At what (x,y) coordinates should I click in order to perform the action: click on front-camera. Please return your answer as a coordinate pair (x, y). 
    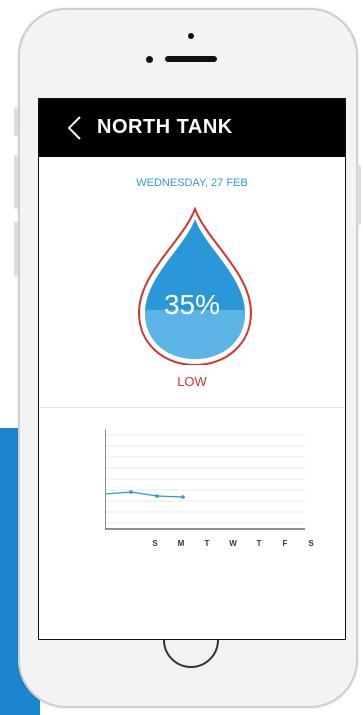
    Looking at the image, I should click on (191, 36).